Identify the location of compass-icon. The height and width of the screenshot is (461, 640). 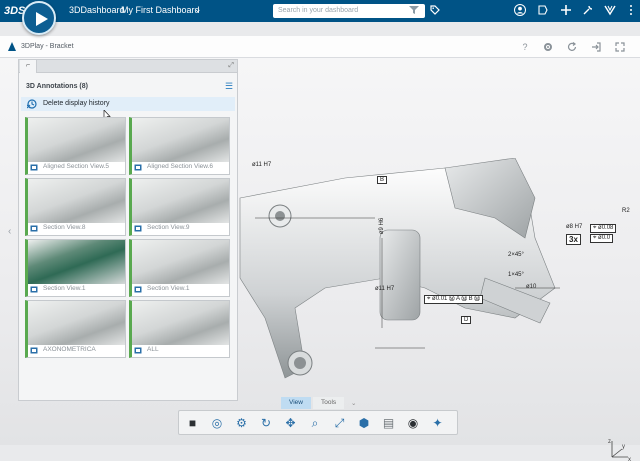
(610, 10).